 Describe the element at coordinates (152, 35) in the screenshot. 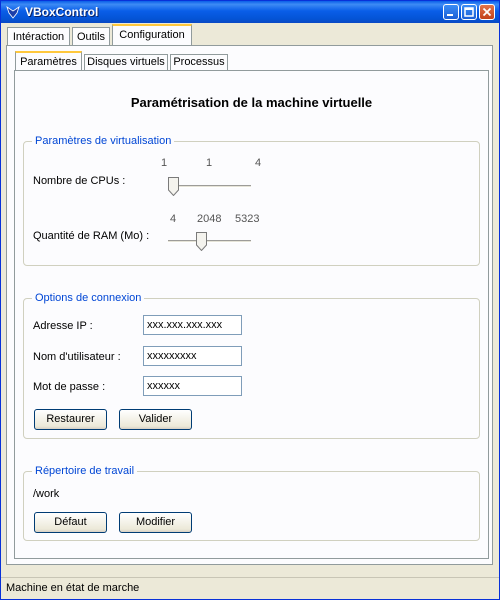

I see `tab-configuration: Configuration` at that location.